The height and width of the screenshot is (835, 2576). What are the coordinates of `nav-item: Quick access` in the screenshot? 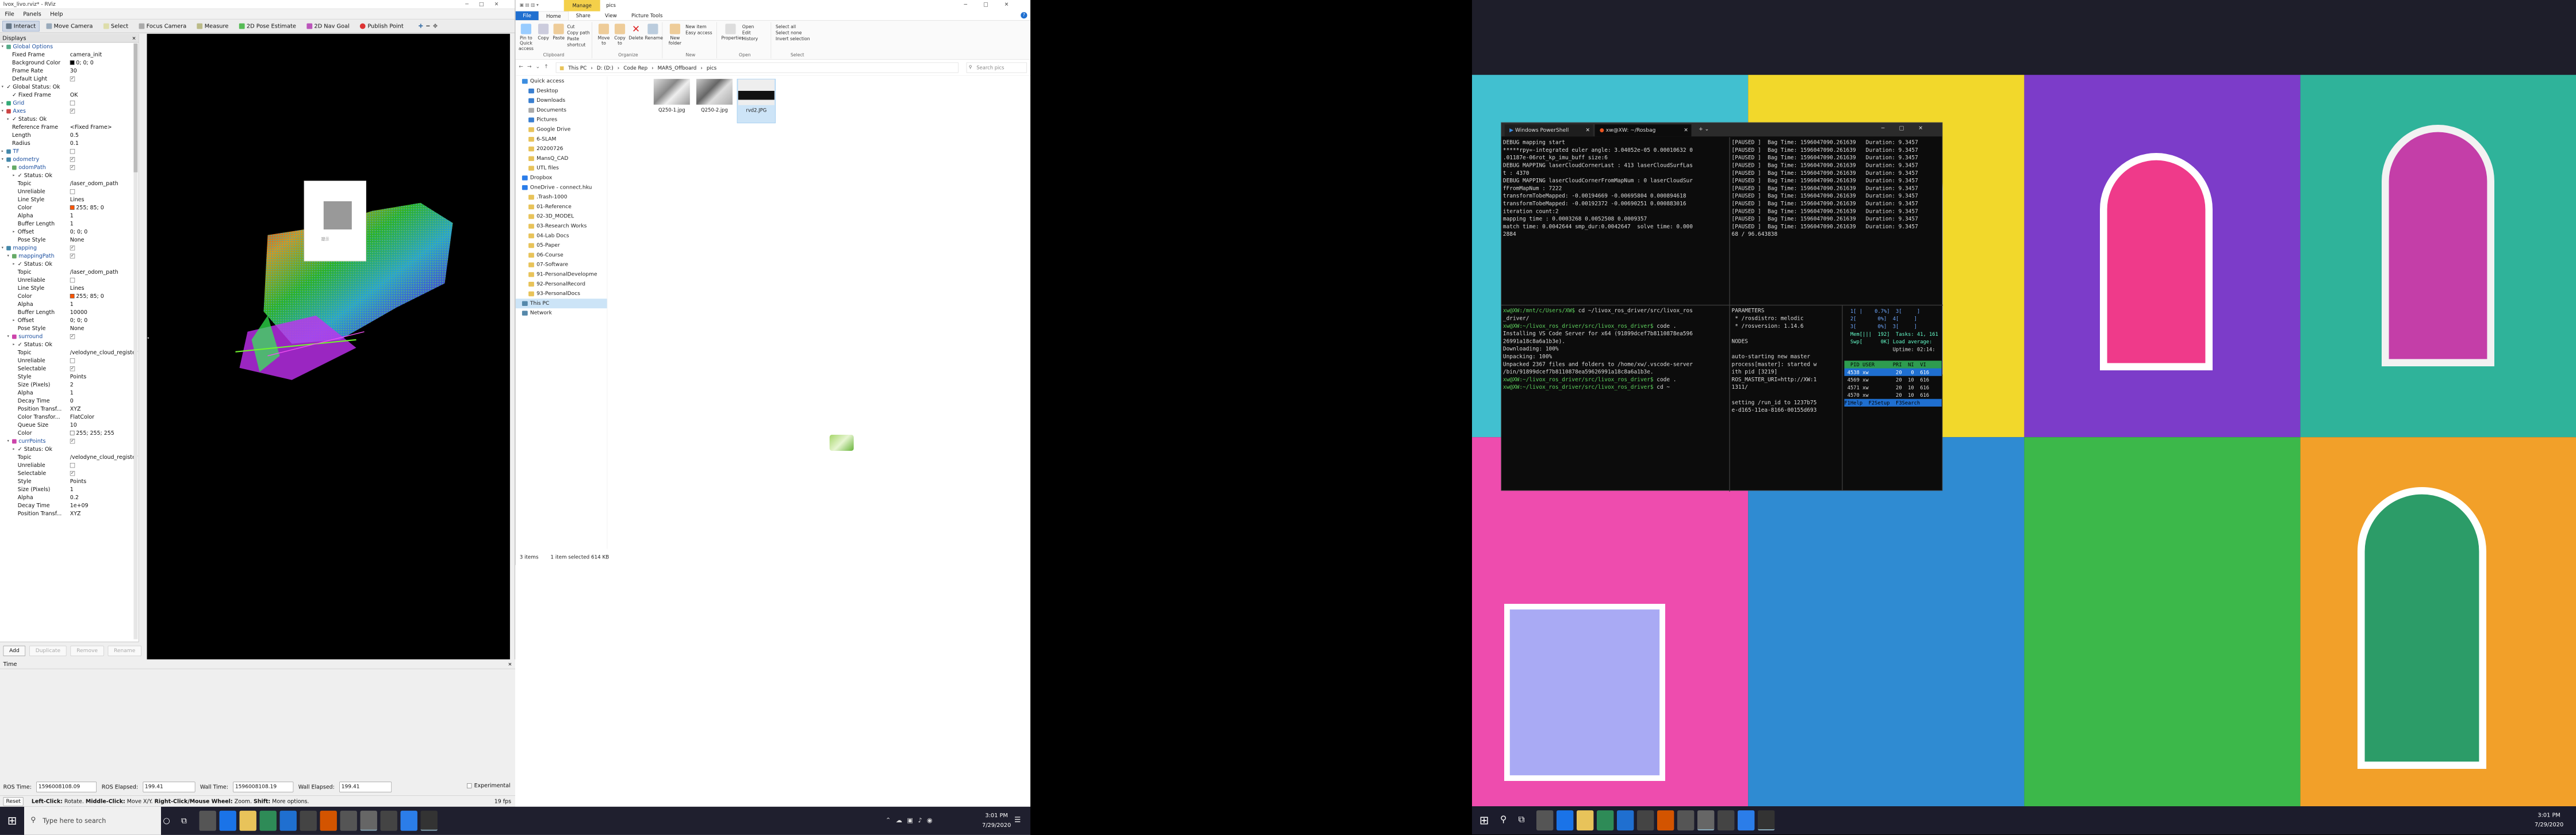 It's located at (561, 81).